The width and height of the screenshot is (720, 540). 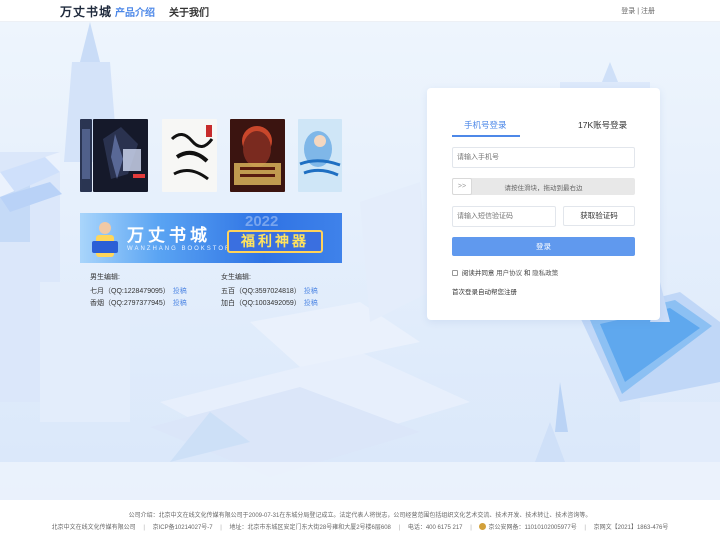 I want to click on banner-welfare-tag: 福利神器, so click(x=275, y=241).